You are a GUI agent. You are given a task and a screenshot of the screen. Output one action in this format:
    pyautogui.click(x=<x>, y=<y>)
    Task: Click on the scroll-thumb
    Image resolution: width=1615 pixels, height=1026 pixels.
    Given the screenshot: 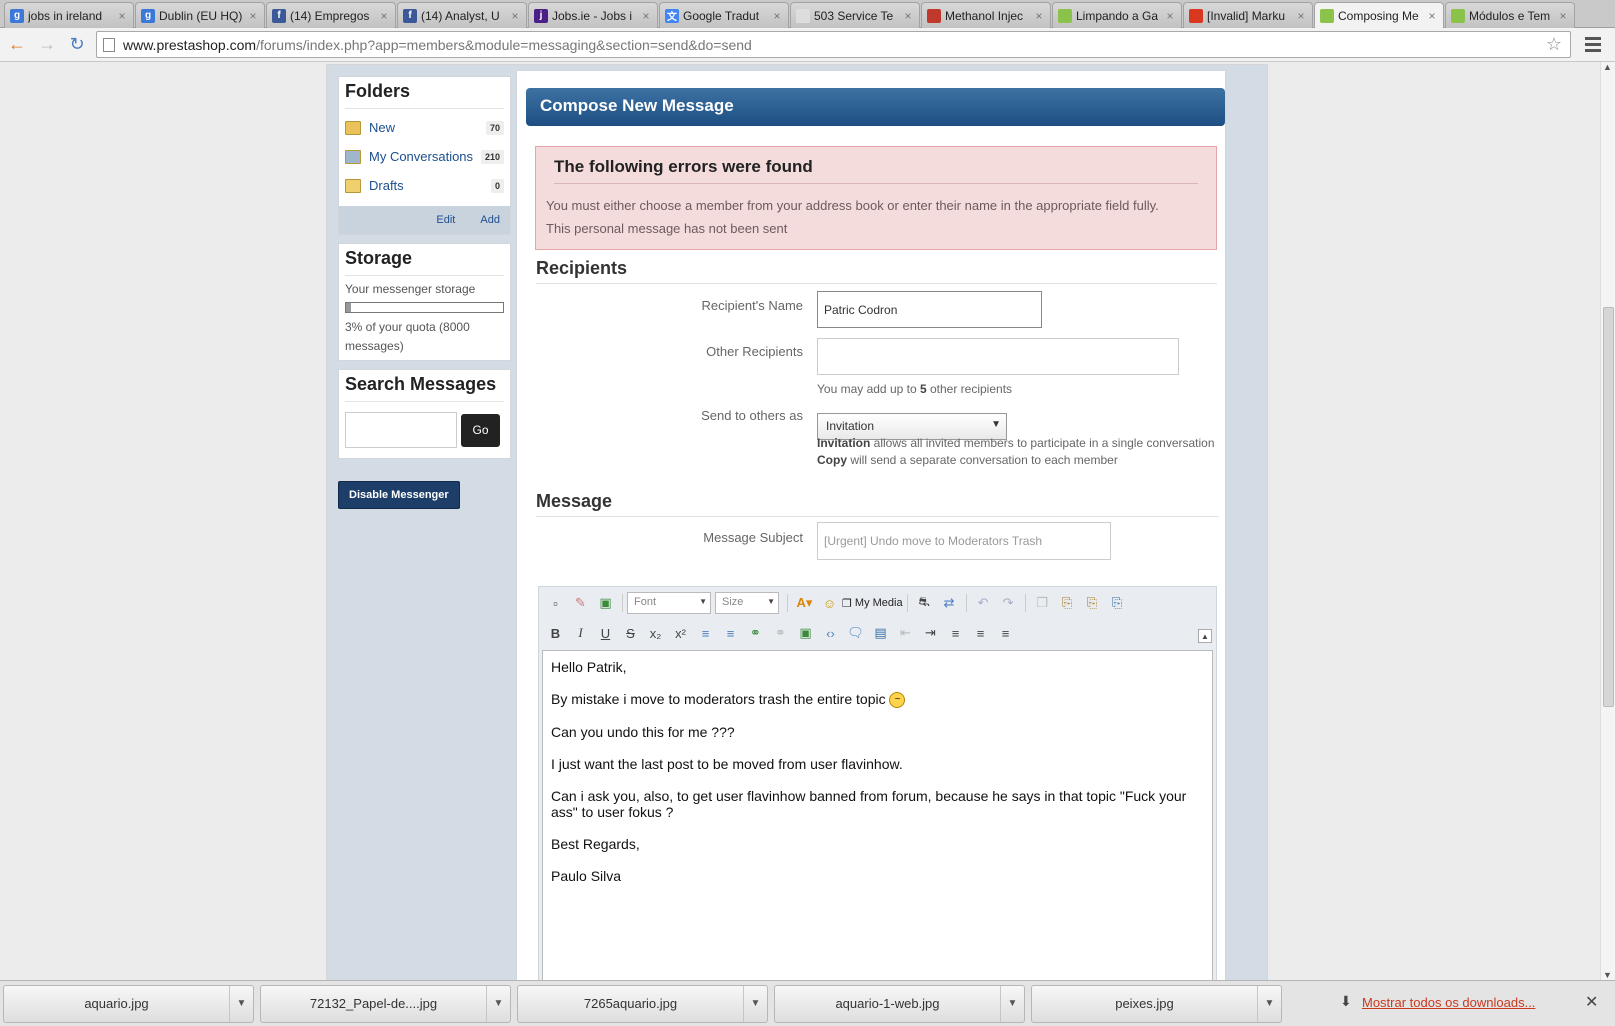 What is the action you would take?
    pyautogui.click(x=1608, y=507)
    